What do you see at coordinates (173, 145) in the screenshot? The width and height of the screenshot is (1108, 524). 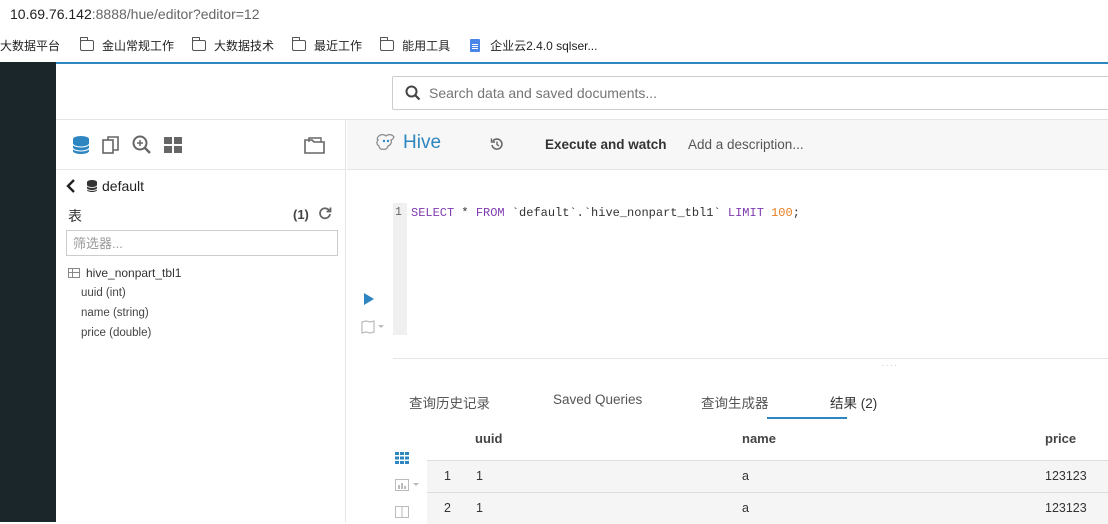 I see `grid-icon` at bounding box center [173, 145].